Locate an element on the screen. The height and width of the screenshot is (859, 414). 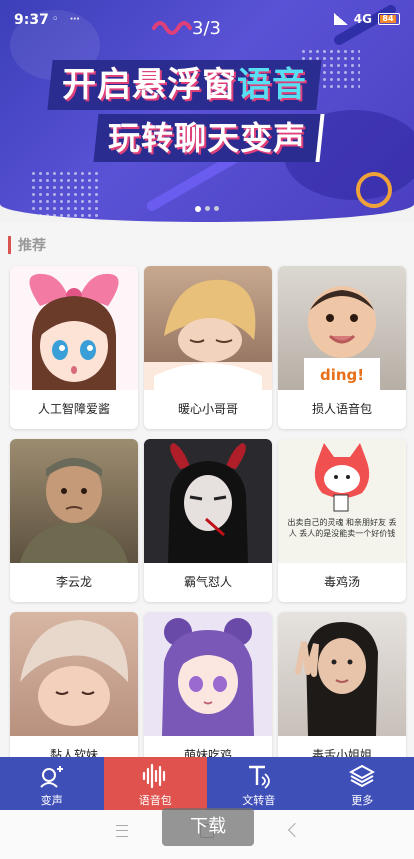
tab-voice-change: 变声 is located at coordinates (52, 783).